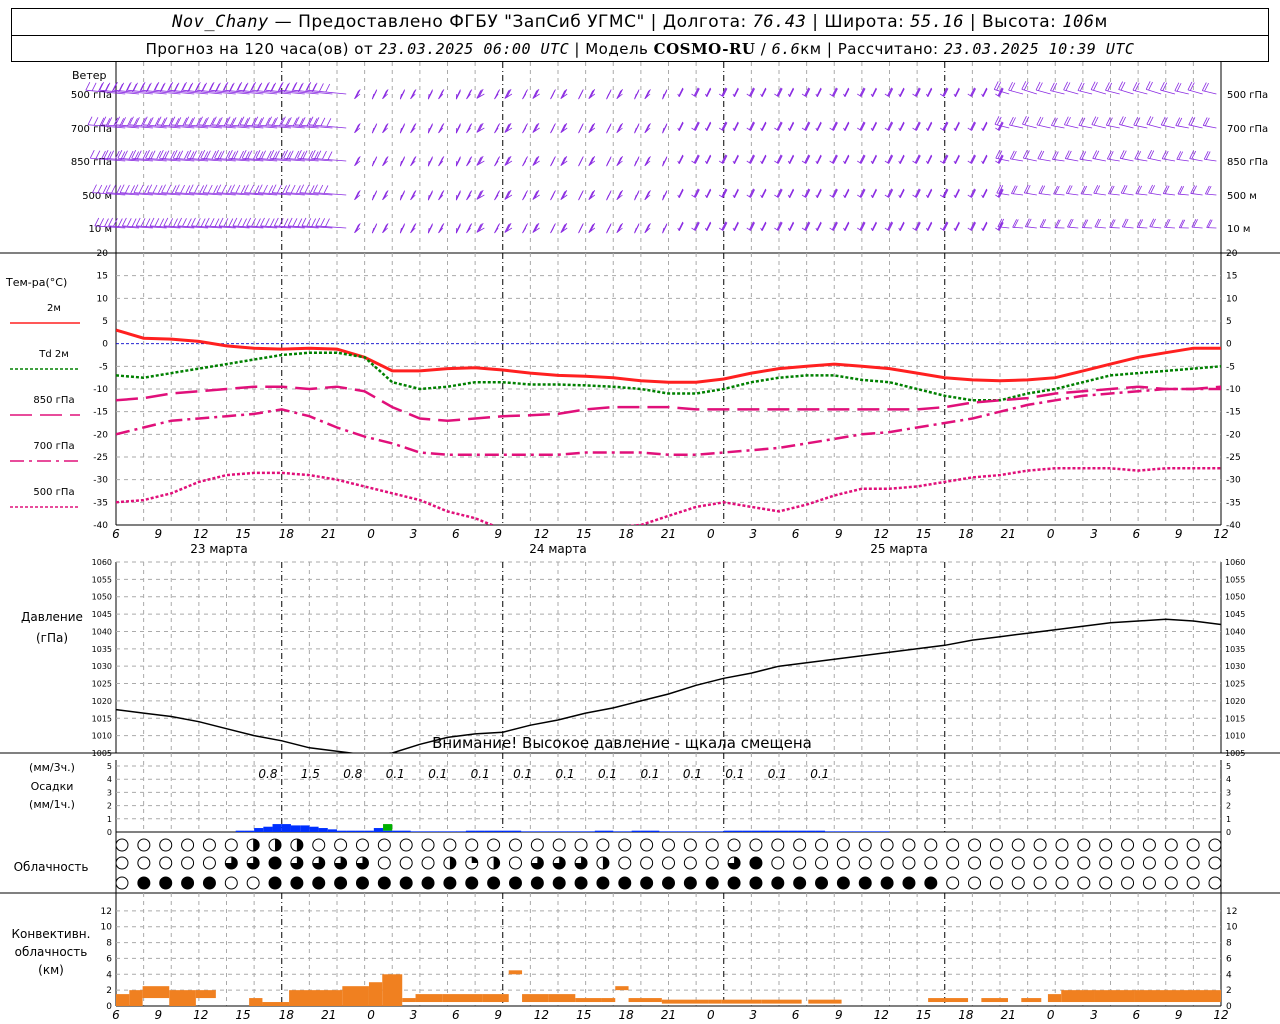 Image resolution: width=1280 pixels, height=1024 pixels. Describe the element at coordinates (1228, 832) in the screenshot. I see `prec-ytick-right: 0` at that location.